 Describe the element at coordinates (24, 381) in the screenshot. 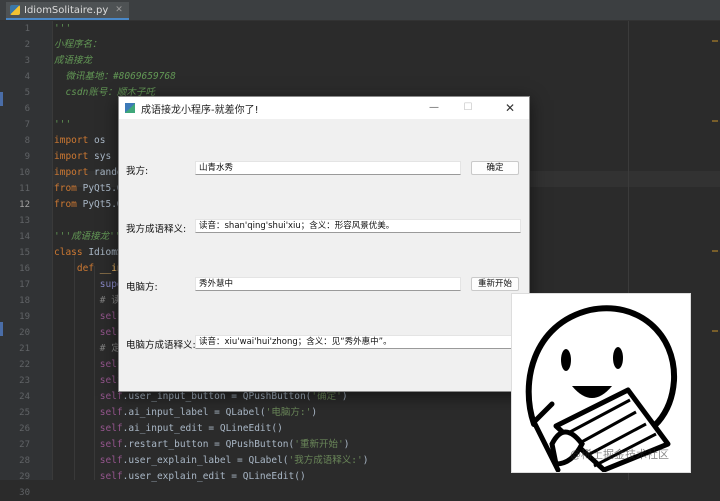

I see `line-number: 23` at that location.